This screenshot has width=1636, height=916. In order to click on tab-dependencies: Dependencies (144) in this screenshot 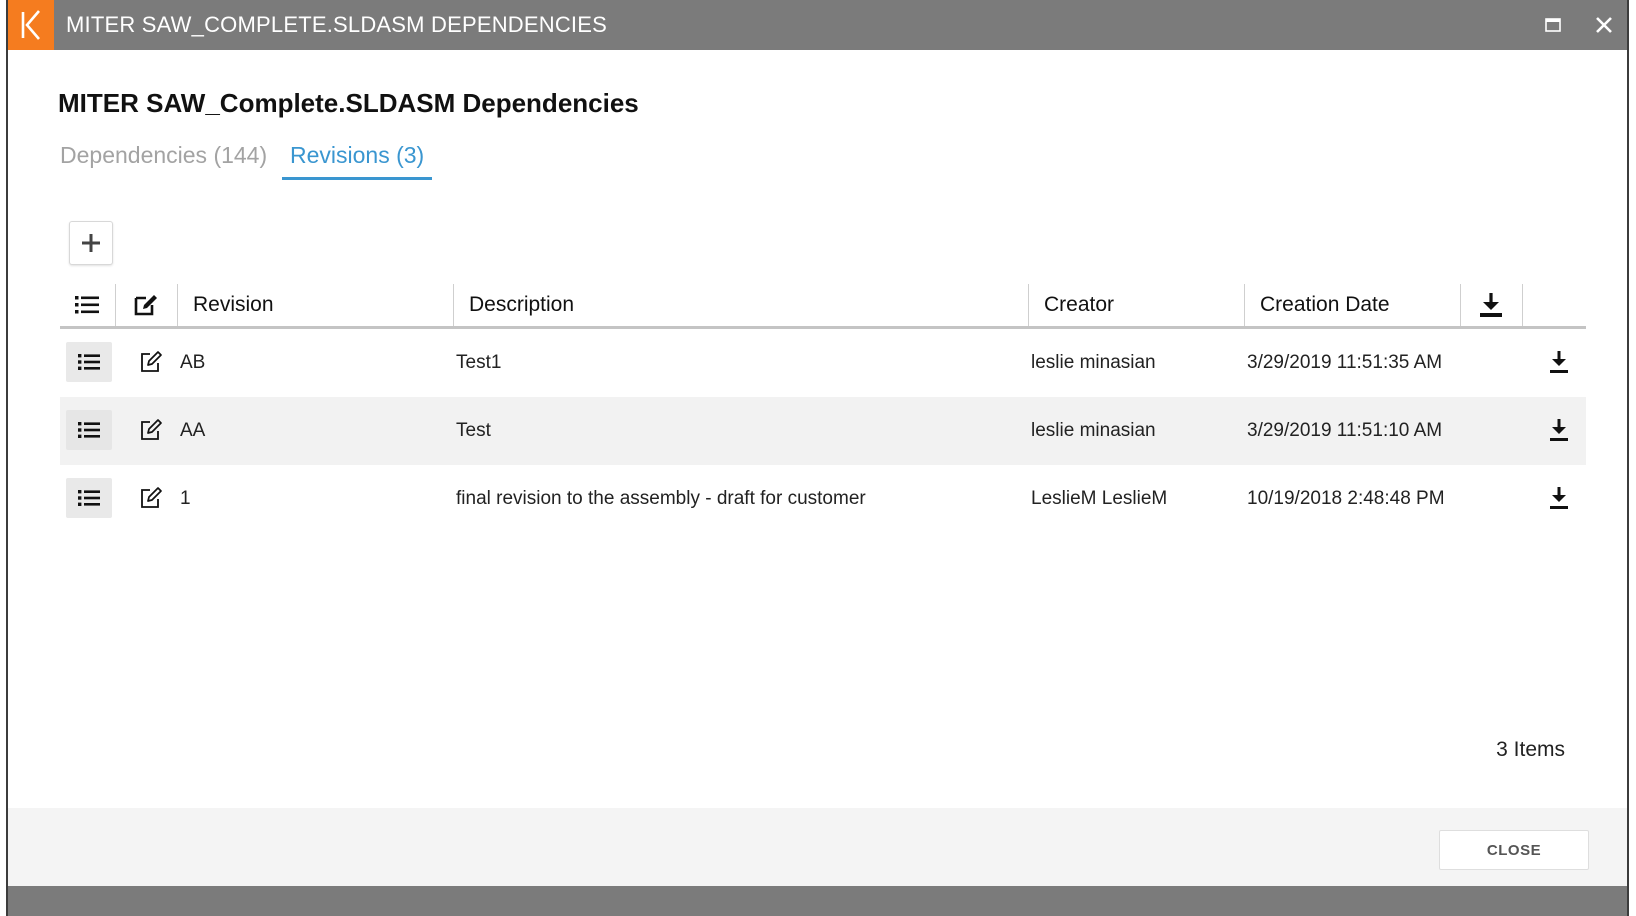, I will do `click(163, 159)`.